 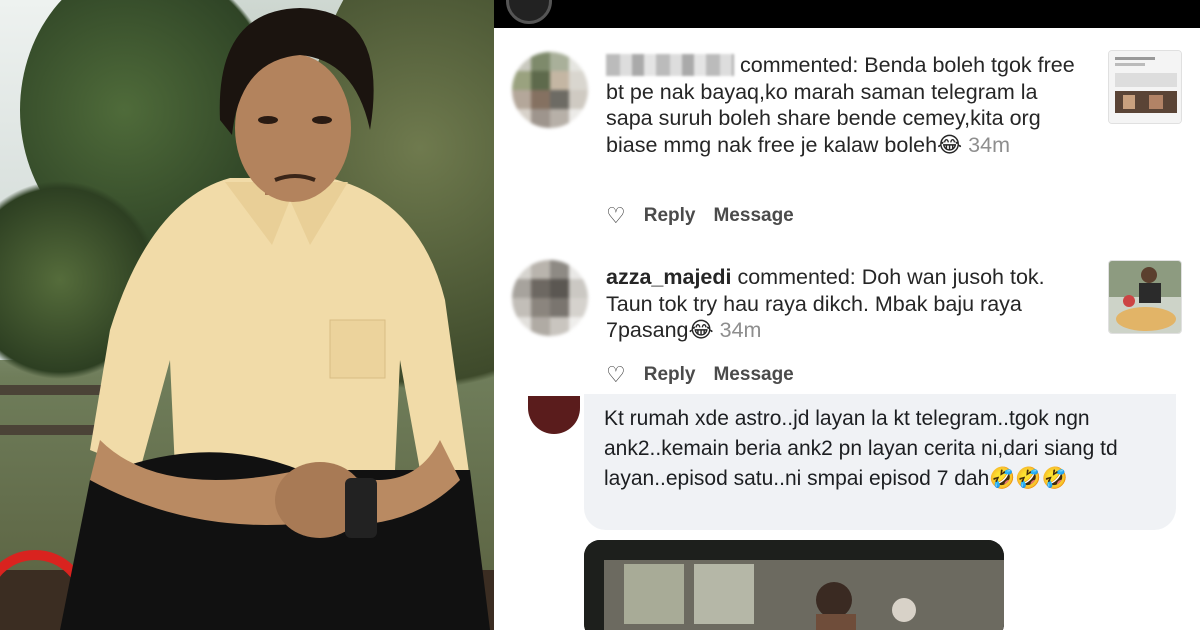 I want to click on top-bar, so click(x=847, y=14).